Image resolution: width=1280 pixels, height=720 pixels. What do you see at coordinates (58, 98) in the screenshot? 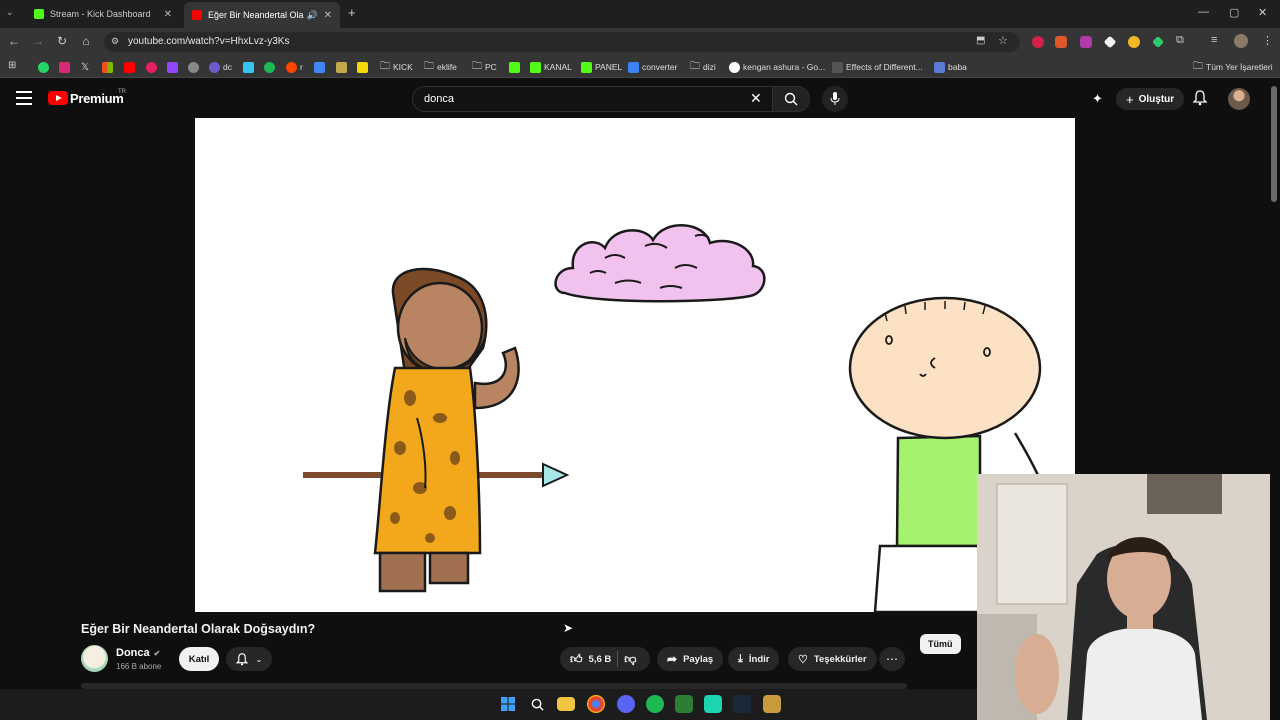
I see `youtube-logo` at bounding box center [58, 98].